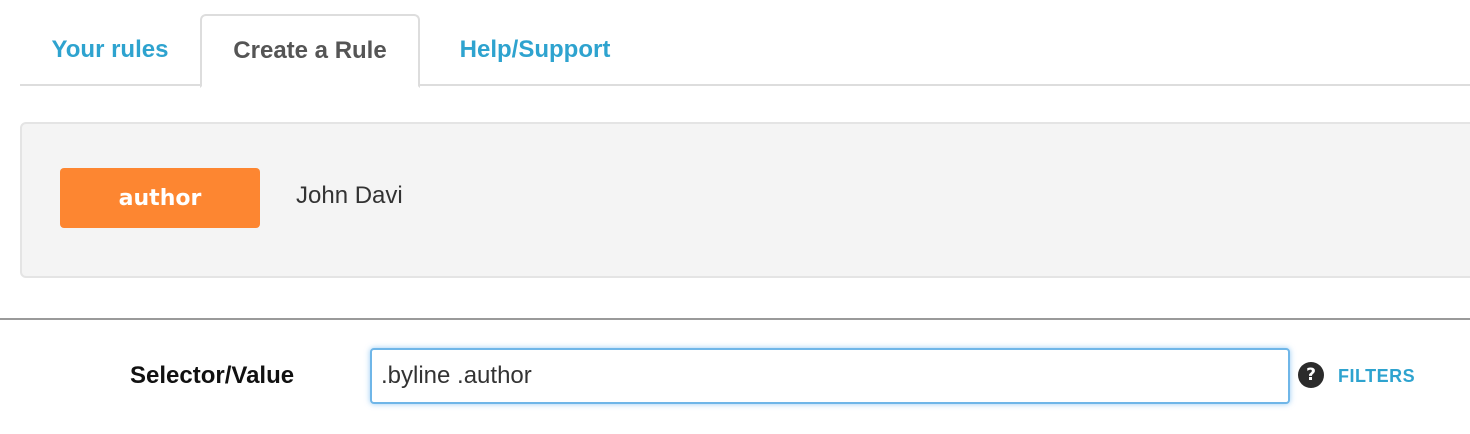  What do you see at coordinates (830, 376) in the screenshot?
I see `selector-value-input` at bounding box center [830, 376].